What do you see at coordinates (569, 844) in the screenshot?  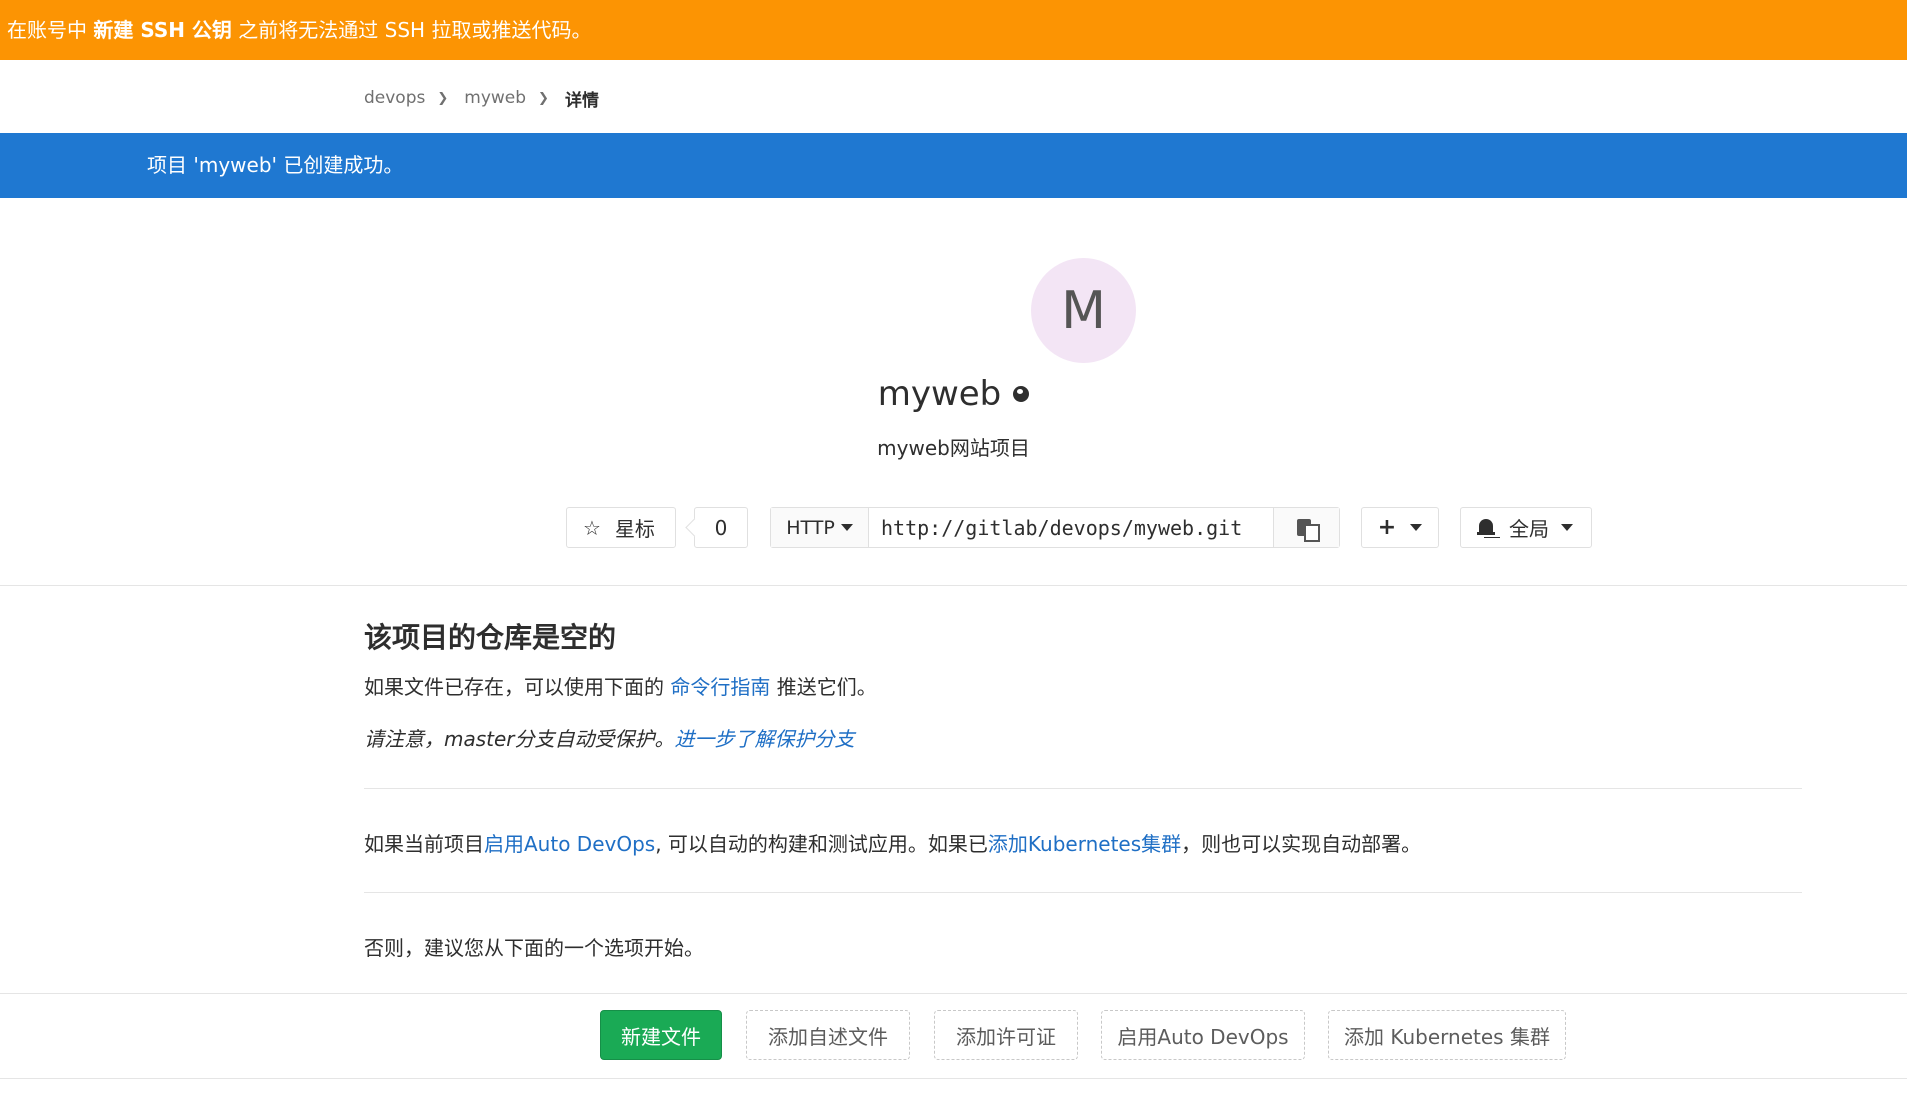 I see `enable-auto-devops-link: 启用Auto DevOps` at bounding box center [569, 844].